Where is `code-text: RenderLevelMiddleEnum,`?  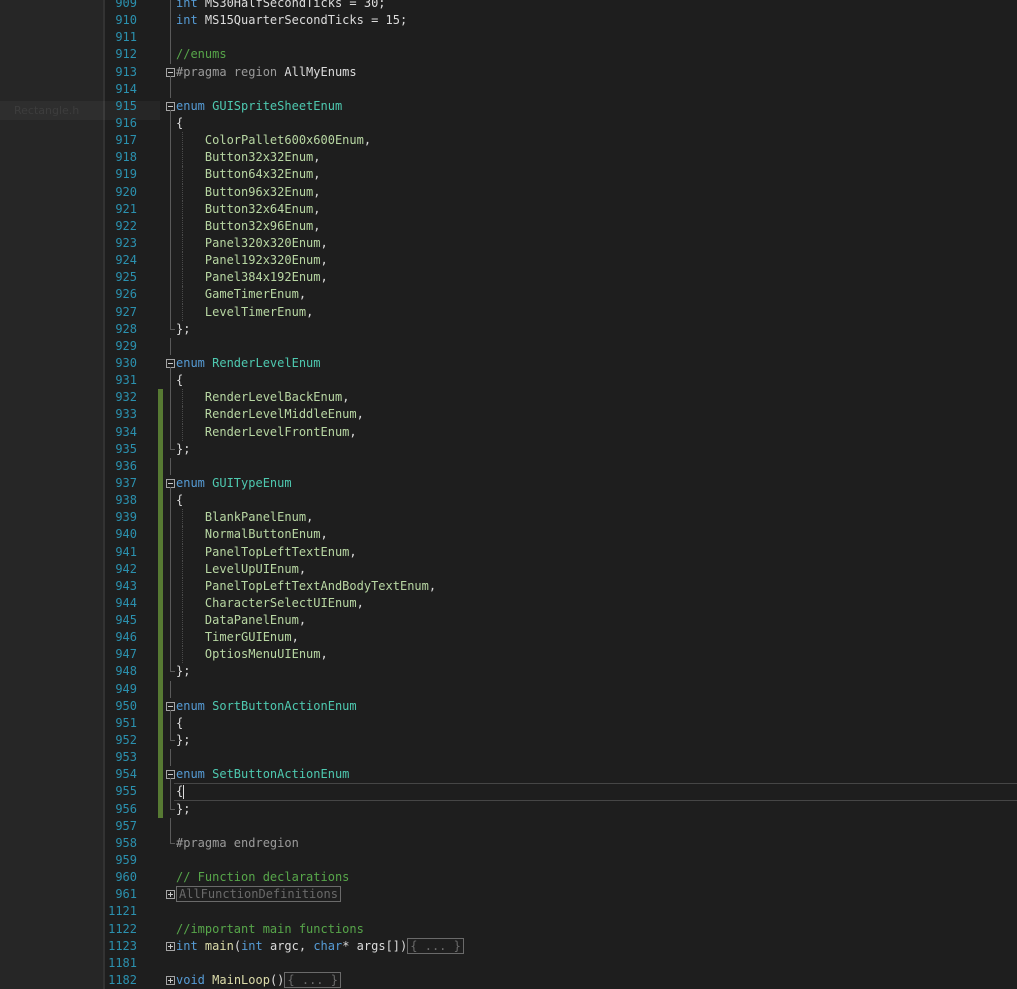
code-text: RenderLevelMiddleEnum, is located at coordinates (270, 414).